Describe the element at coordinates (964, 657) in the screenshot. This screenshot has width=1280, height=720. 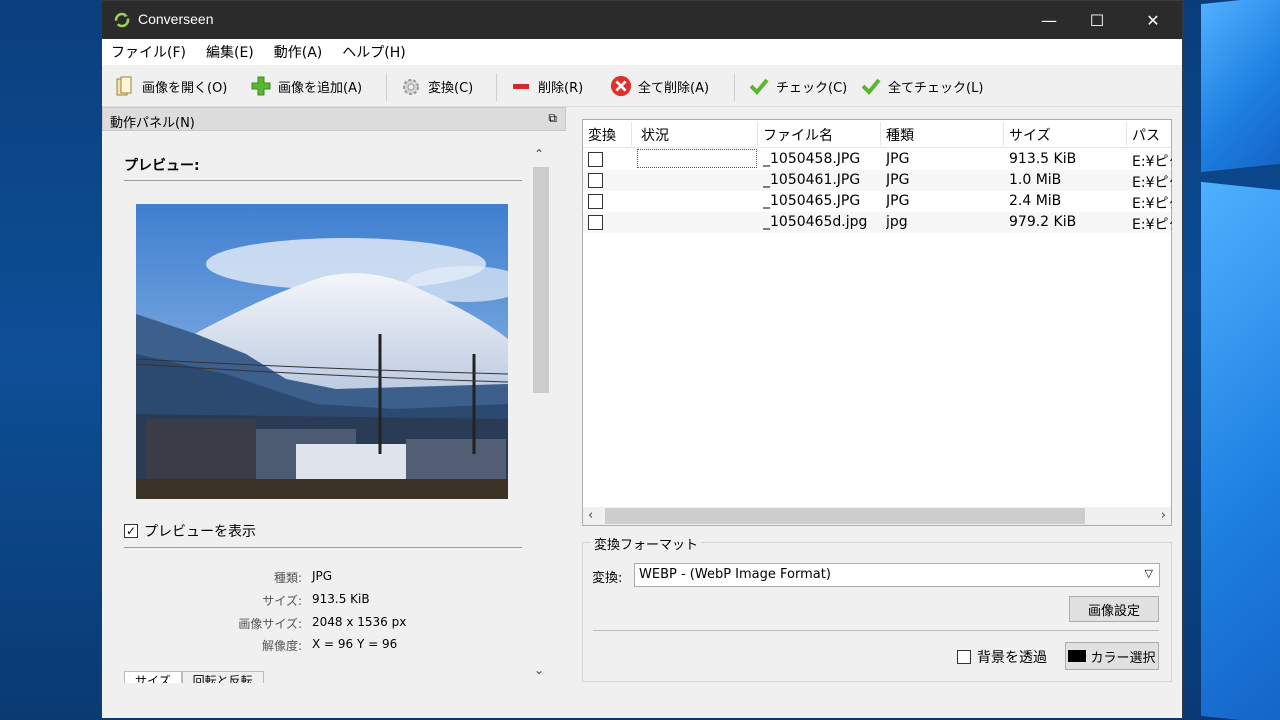
I see `checkbox-unchecked-icon` at that location.